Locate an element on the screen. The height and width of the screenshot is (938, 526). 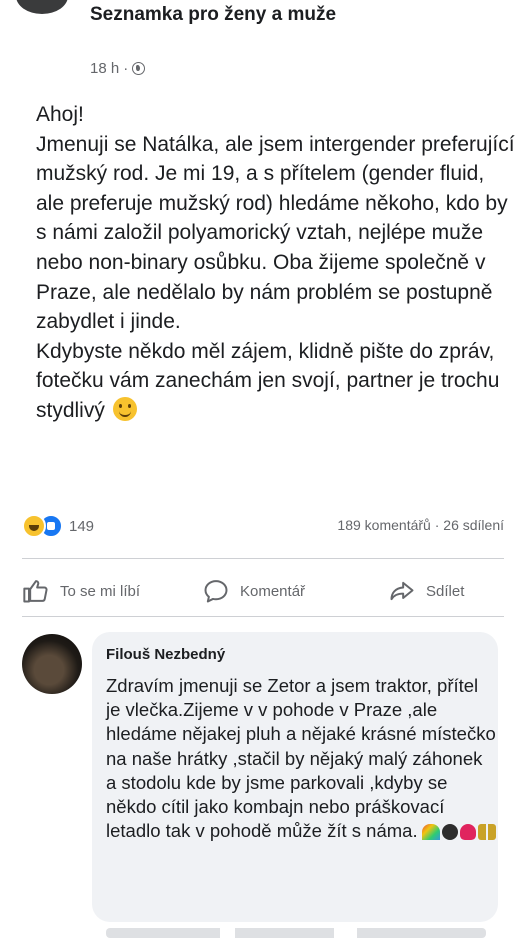
commenter-avatar is located at coordinates (52, 664).